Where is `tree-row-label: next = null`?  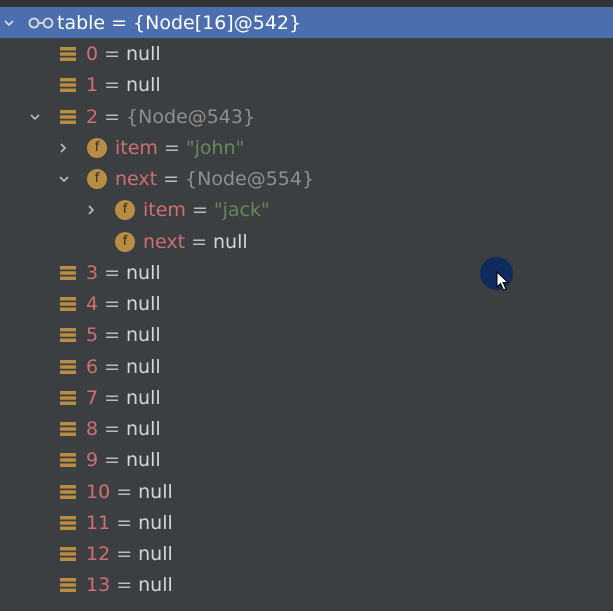 tree-row-label: next = null is located at coordinates (195, 241).